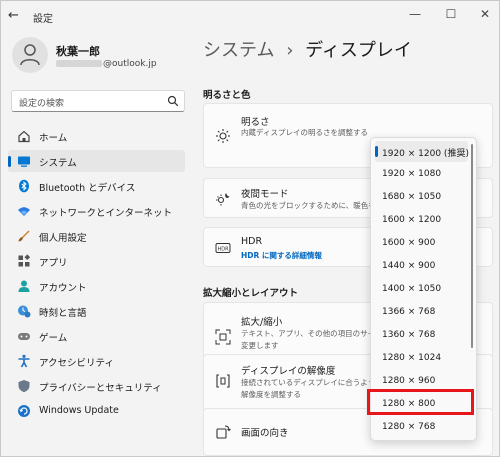 The image size is (500, 457). I want to click on back-arrow-icon: ←, so click(13, 15).